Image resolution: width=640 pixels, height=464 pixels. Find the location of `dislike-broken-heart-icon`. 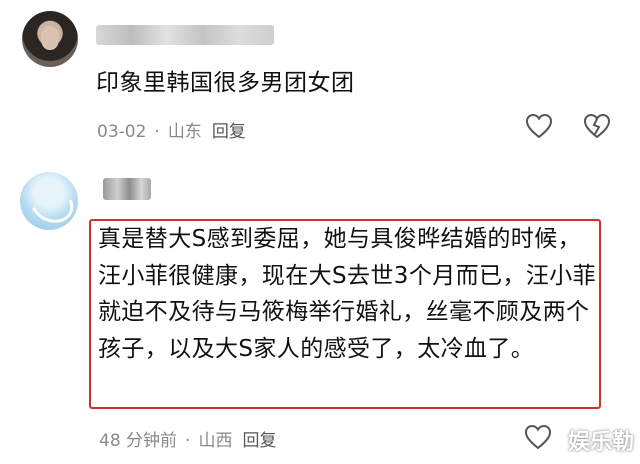

dislike-broken-heart-icon is located at coordinates (597, 126).